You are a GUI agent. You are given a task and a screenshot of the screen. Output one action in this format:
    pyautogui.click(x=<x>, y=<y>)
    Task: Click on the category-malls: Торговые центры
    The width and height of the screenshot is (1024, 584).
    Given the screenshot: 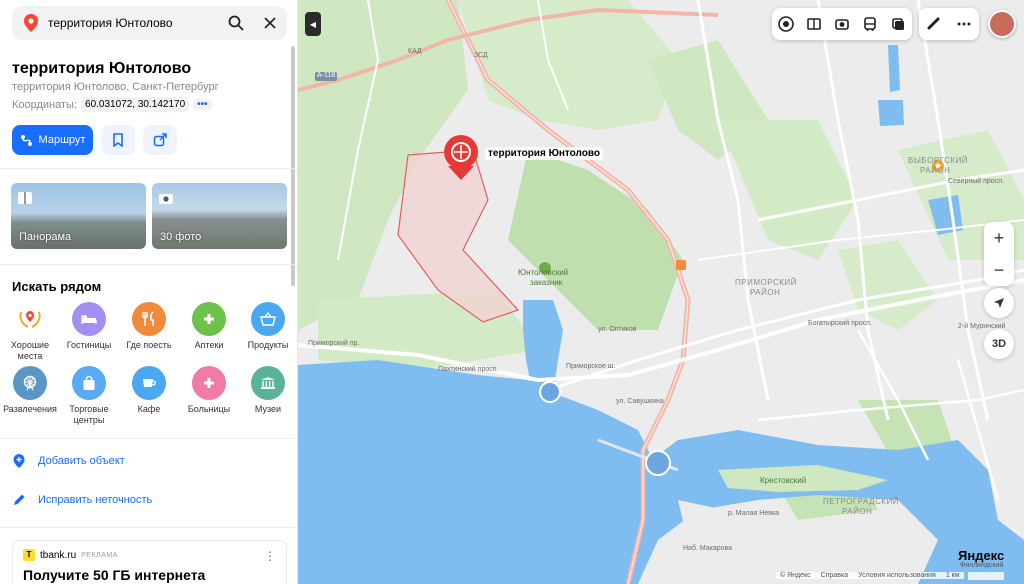 What is the action you would take?
    pyautogui.click(x=89, y=396)
    